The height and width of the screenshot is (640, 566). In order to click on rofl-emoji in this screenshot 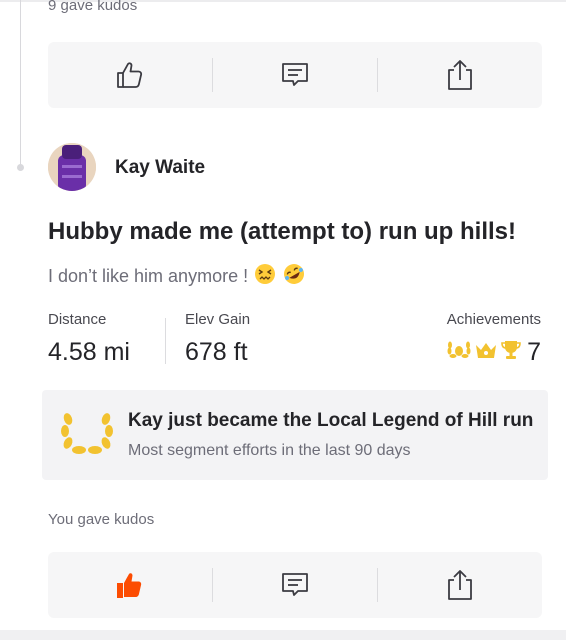, I will do `click(294, 276)`.